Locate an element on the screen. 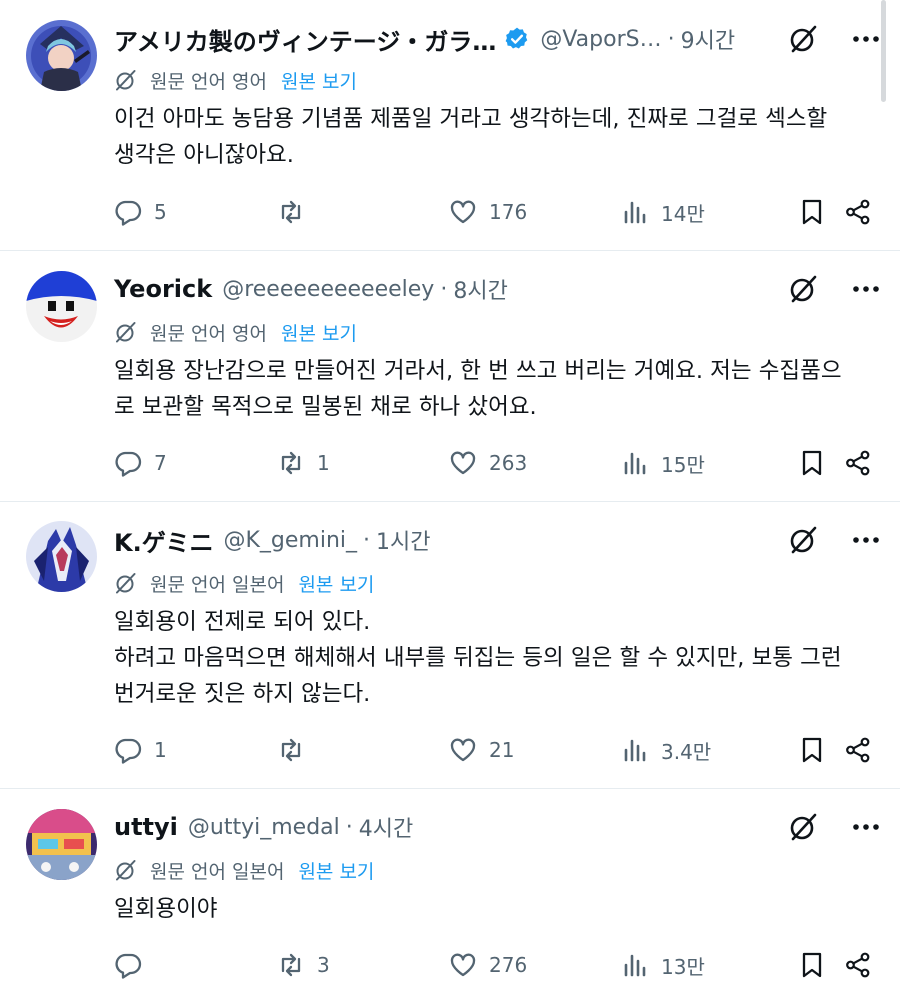 The height and width of the screenshot is (1002, 900). timestamp: 1시간 is located at coordinates (403, 540).